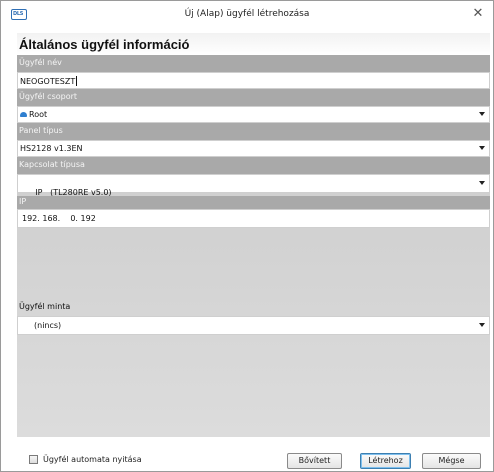 Image resolution: width=494 pixels, height=472 pixels. I want to click on auto-open-label: Ügyfél automata nyitása, so click(92, 459).